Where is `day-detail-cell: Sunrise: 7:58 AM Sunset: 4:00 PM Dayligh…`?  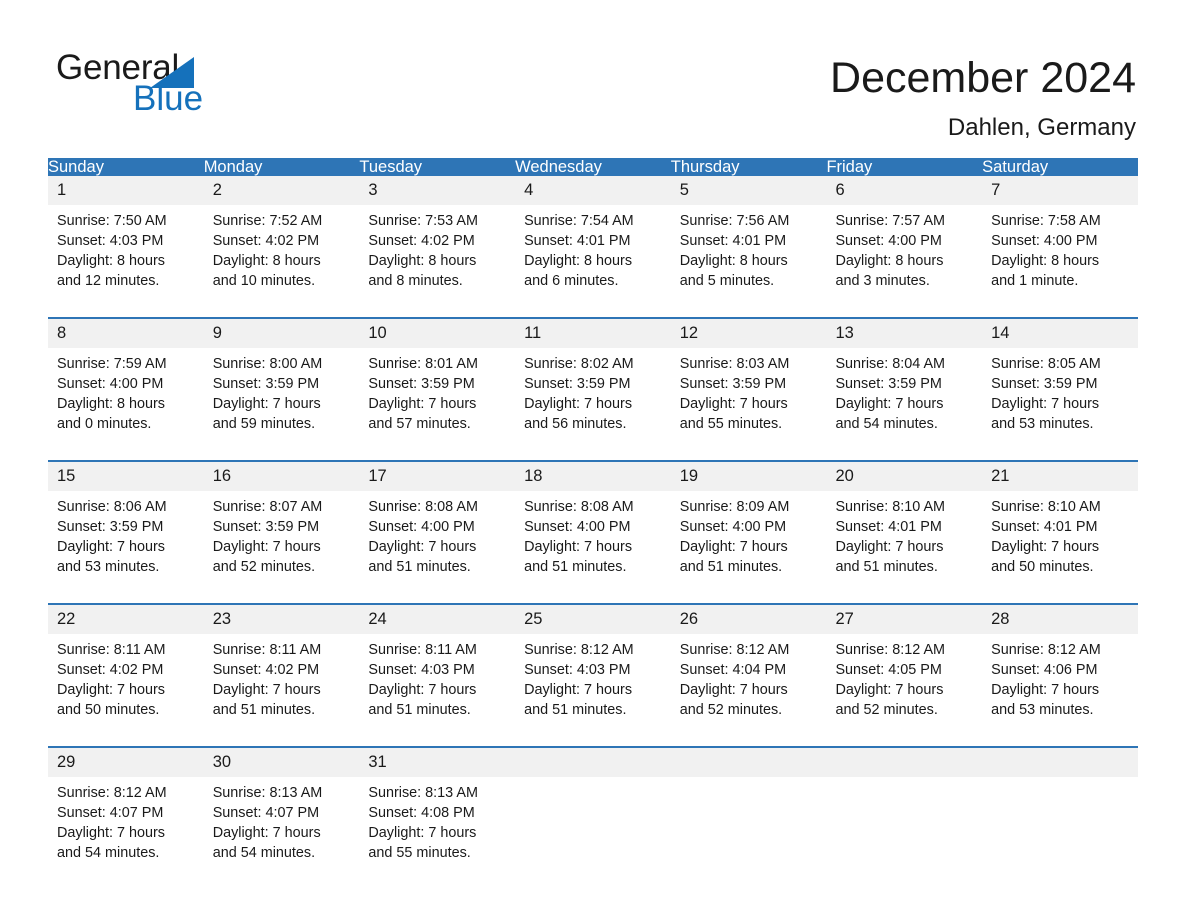 day-detail-cell: Sunrise: 7:58 AM Sunset: 4:00 PM Dayligh… is located at coordinates (1060, 257).